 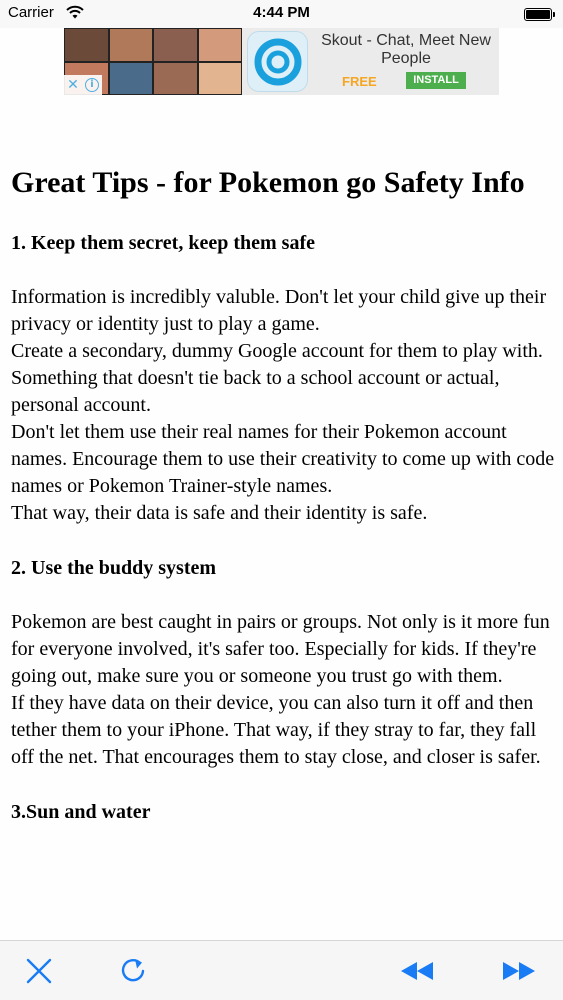 I want to click on refresh-icon, so click(x=133, y=971).